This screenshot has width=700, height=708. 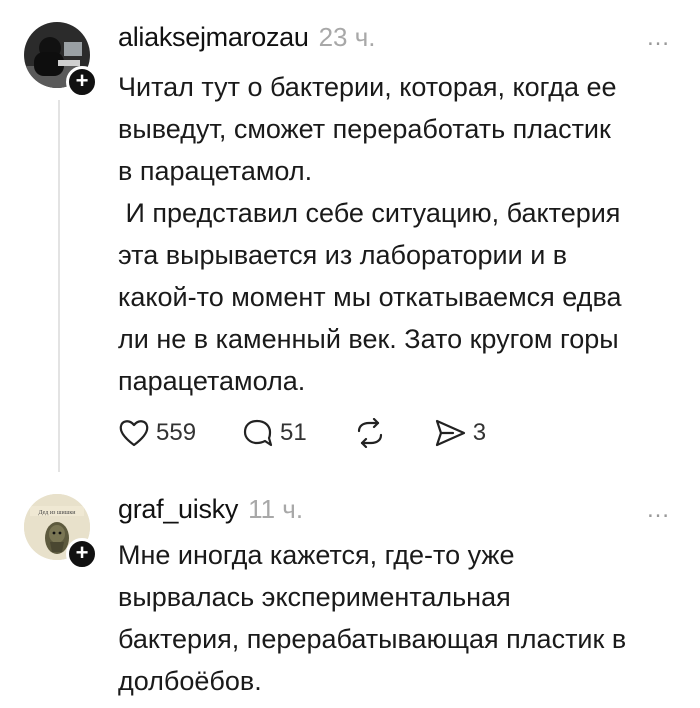 I want to click on post-header: aliaksejmarozau 23 ч., so click(x=247, y=37).